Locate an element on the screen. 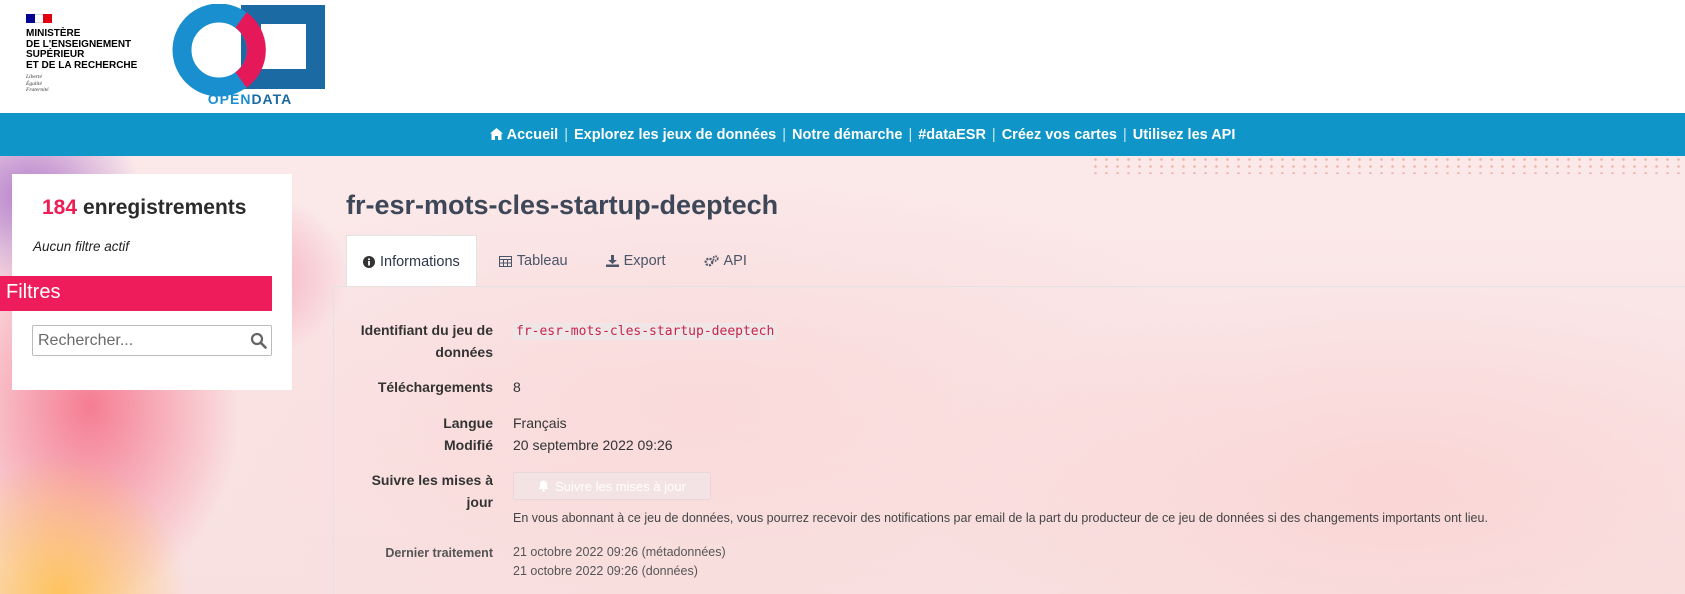 Image resolution: width=1685 pixels, height=594 pixels. search-box is located at coordinates (152, 340).